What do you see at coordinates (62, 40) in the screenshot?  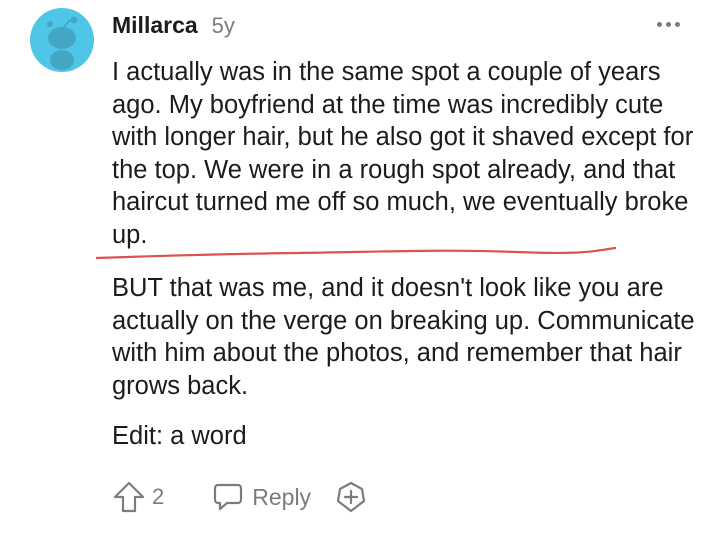 I see `avatar` at bounding box center [62, 40].